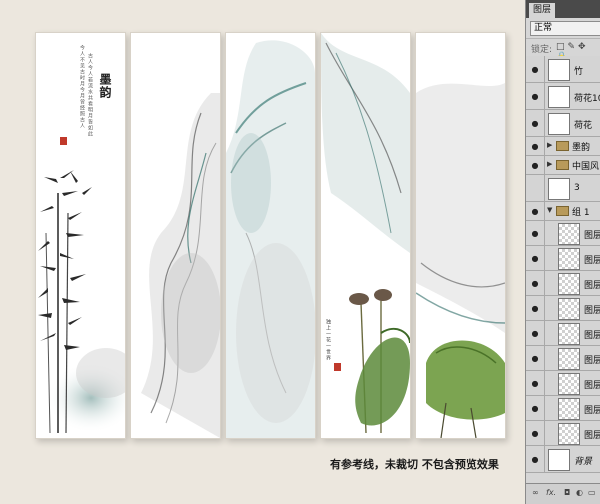 Image resolution: width=600 pixels, height=504 pixels. What do you see at coordinates (581, 148) in the screenshot?
I see `layer-name: 墨韵` at bounding box center [581, 148].